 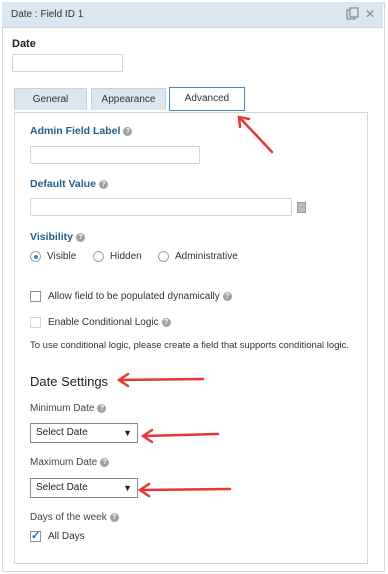 What do you see at coordinates (184, 490) in the screenshot?
I see `arrow-to-maximum-date` at bounding box center [184, 490].